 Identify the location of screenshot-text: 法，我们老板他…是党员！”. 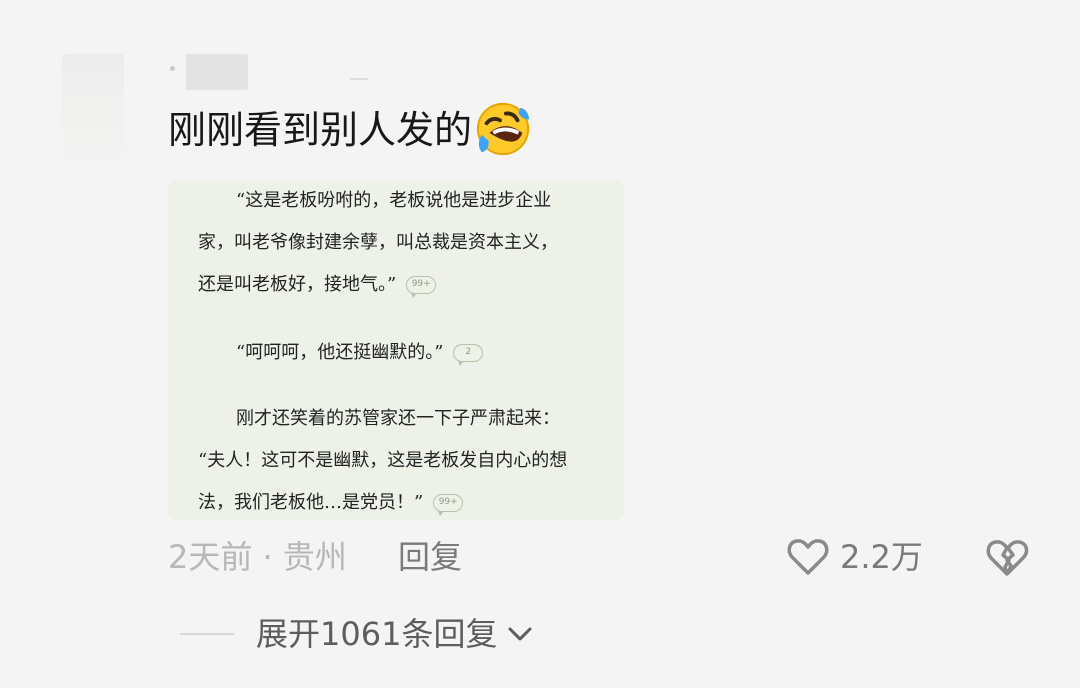
(311, 502).